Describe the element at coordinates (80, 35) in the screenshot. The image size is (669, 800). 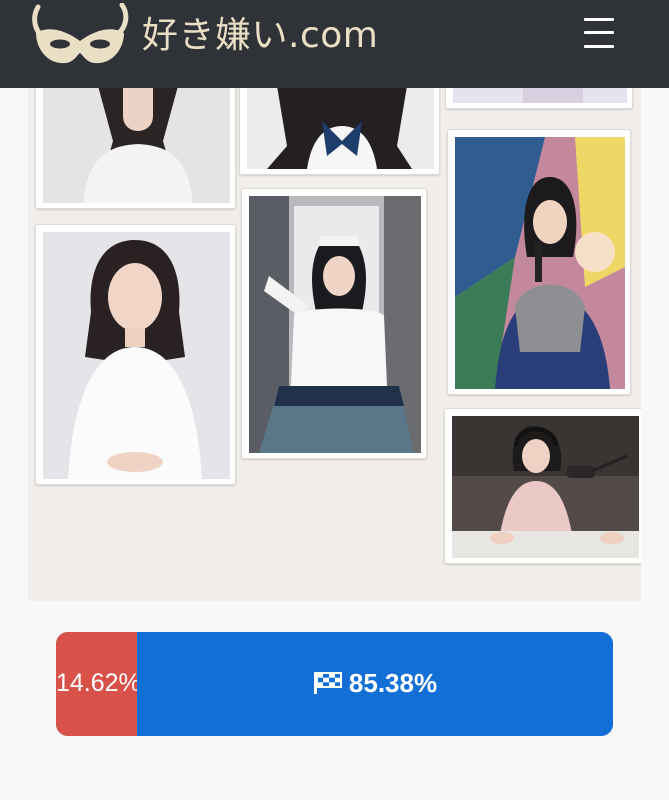
I see `masquerade-mask-icon` at that location.